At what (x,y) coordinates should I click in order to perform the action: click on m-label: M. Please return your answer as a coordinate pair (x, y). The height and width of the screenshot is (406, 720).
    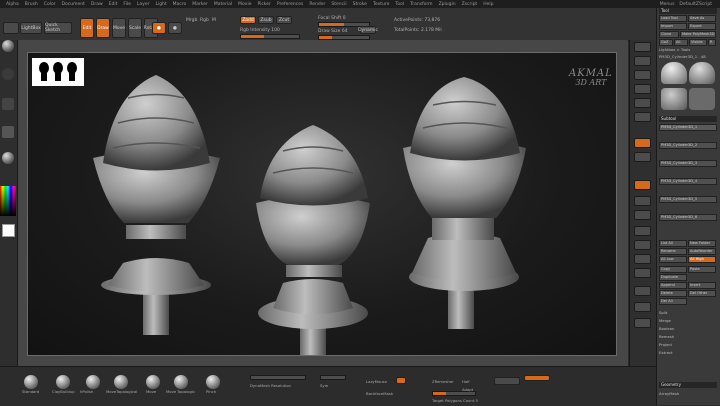
    Looking at the image, I should click on (214, 20).